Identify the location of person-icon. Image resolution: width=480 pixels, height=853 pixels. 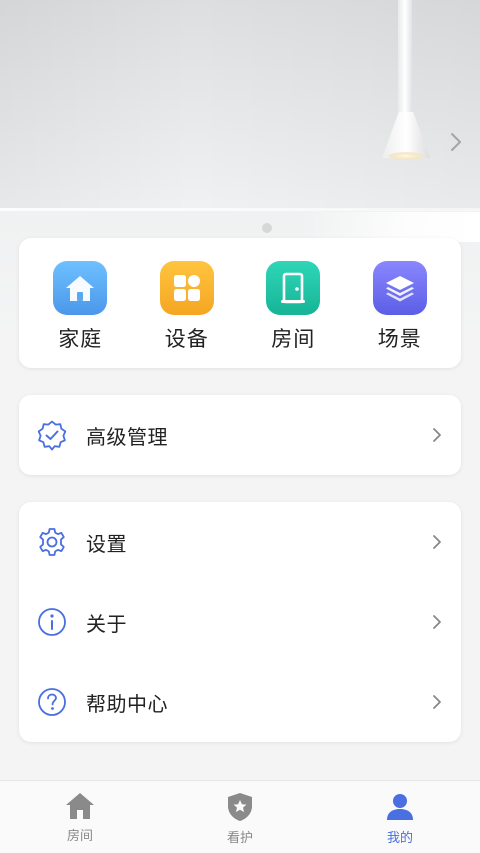
(400, 807).